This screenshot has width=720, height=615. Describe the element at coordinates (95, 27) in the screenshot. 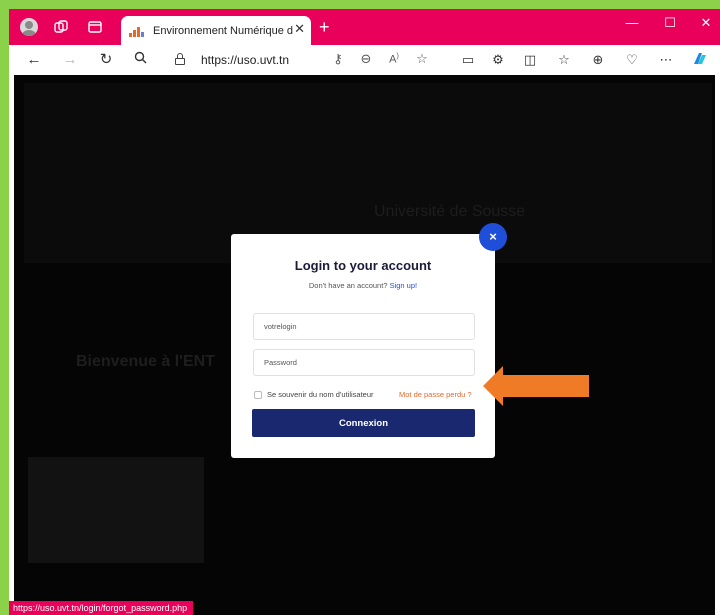

I see `tab-actions-icon` at that location.